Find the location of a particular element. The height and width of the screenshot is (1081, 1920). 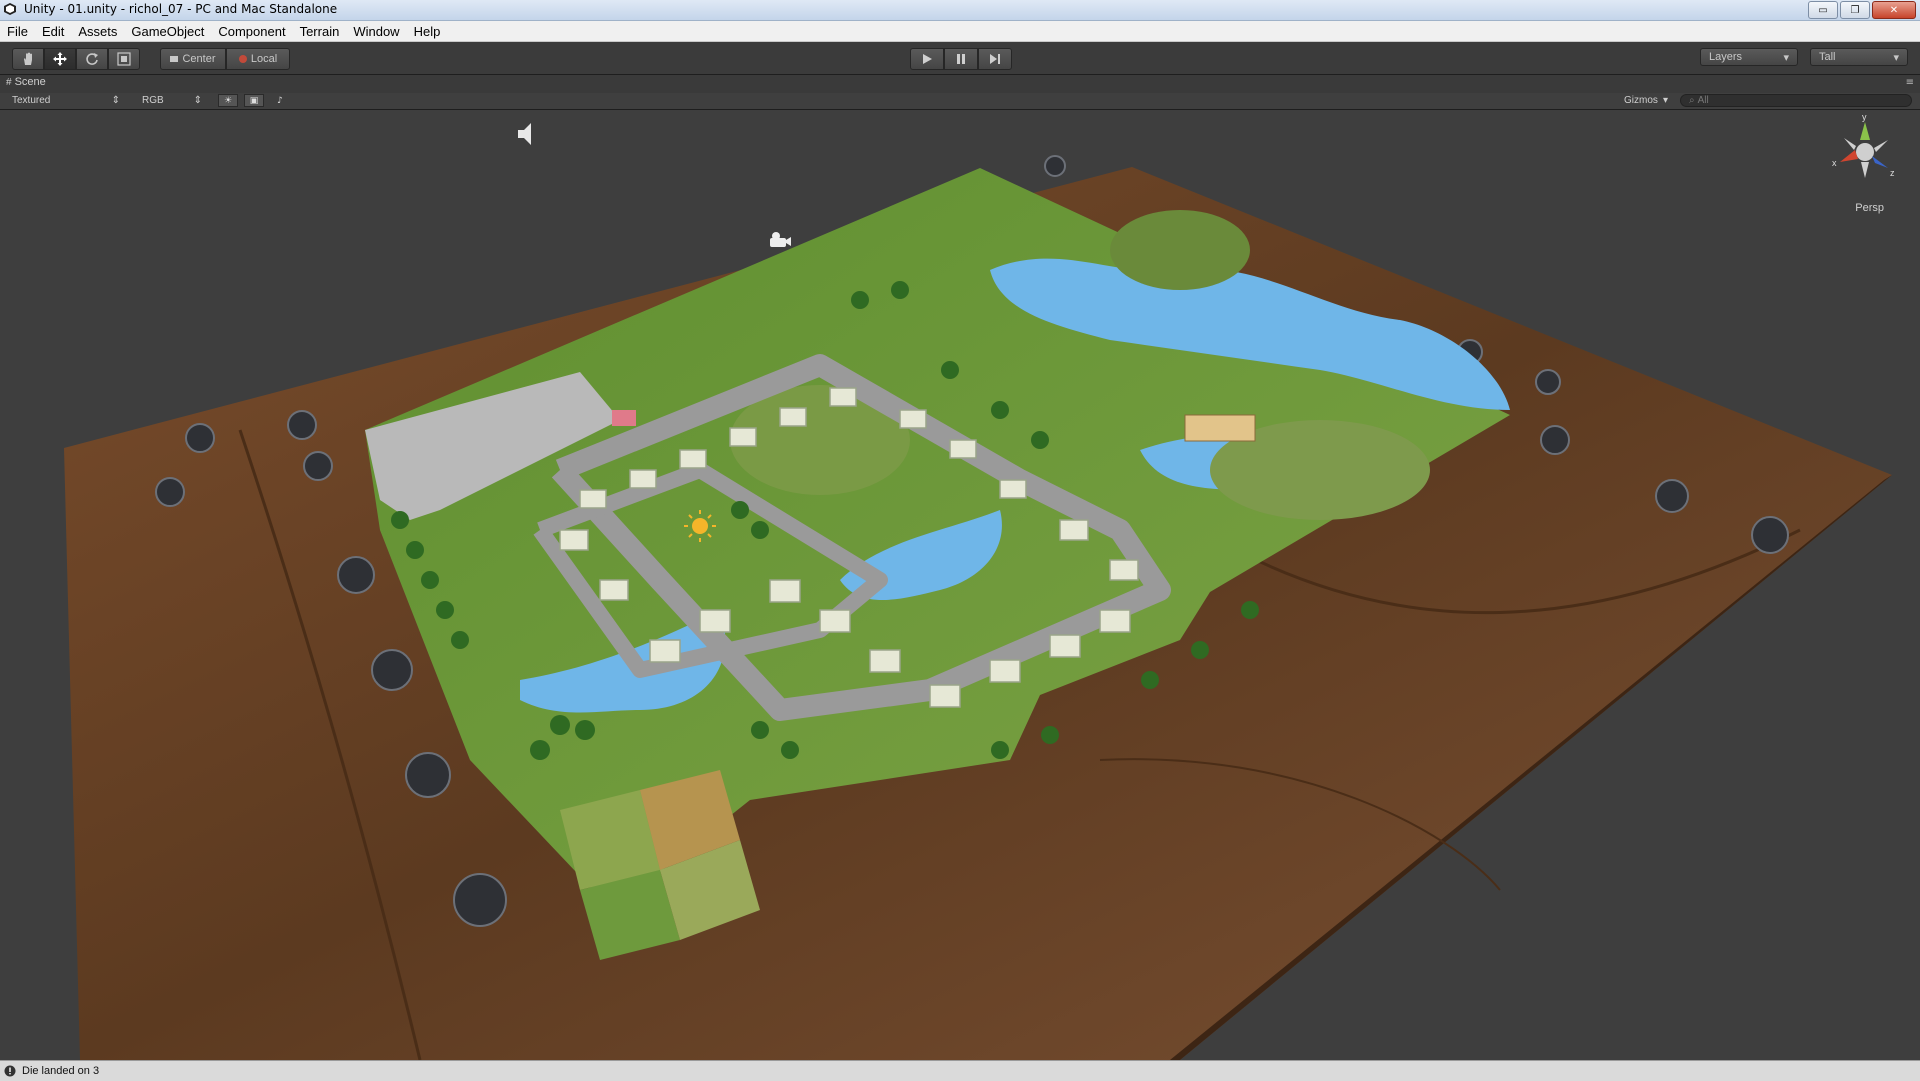

menu-gameobject: GameObject is located at coordinates (167, 31).